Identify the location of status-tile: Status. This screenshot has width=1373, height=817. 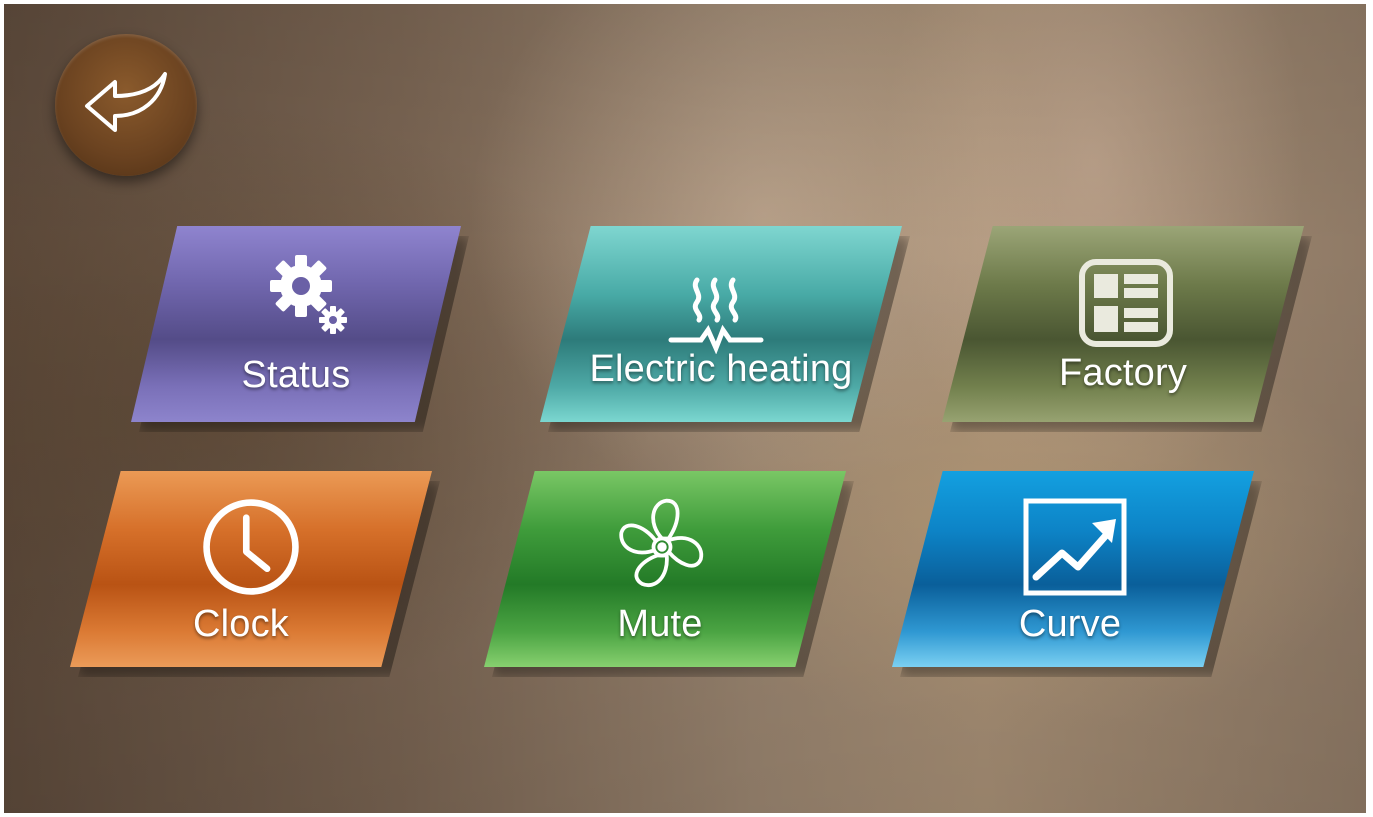
(300, 329).